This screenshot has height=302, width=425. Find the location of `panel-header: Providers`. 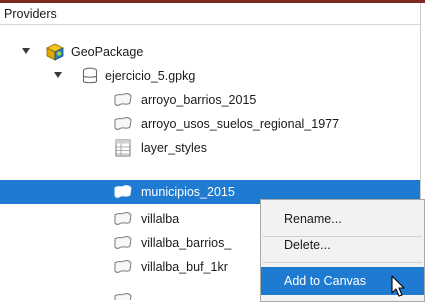

panel-header: Providers is located at coordinates (210, 14).